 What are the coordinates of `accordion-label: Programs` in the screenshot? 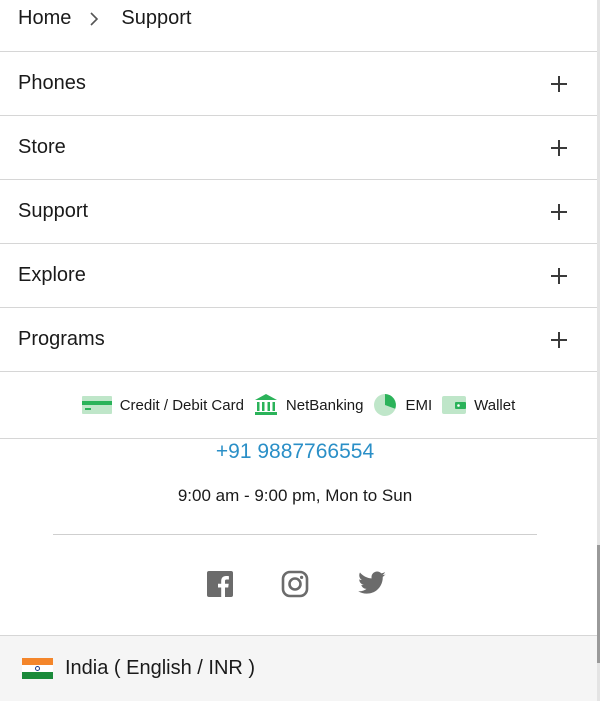 It's located at (61, 339).